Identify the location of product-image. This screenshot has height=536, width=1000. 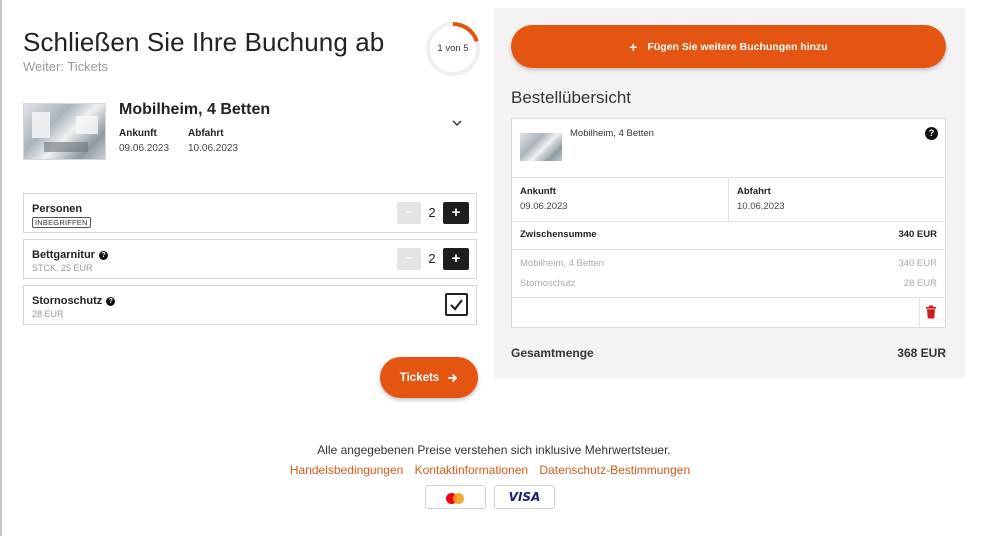
(64, 131).